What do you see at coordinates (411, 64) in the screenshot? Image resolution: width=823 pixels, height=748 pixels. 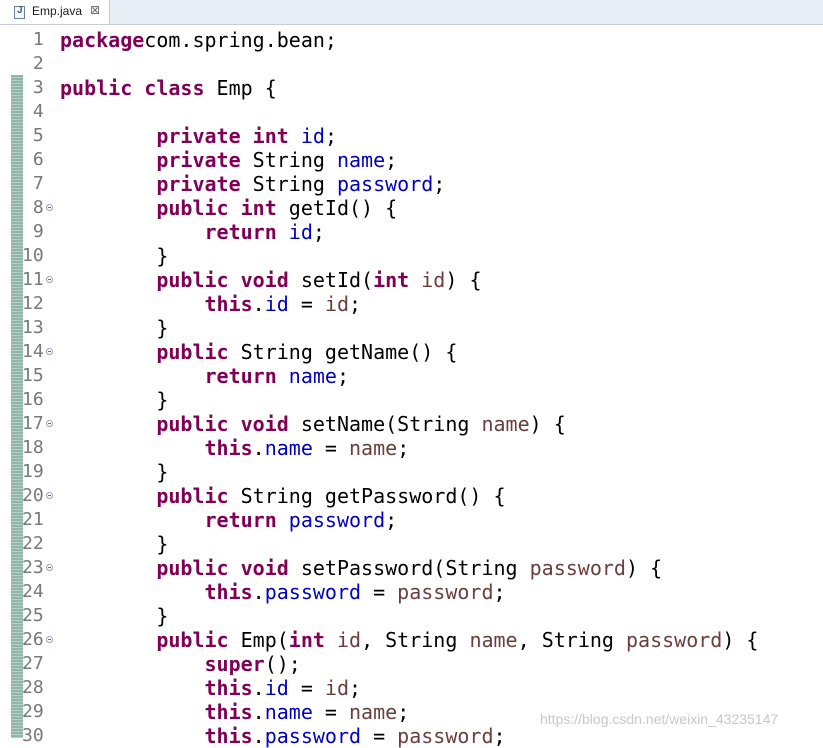 I see `code-line: 2` at bounding box center [411, 64].